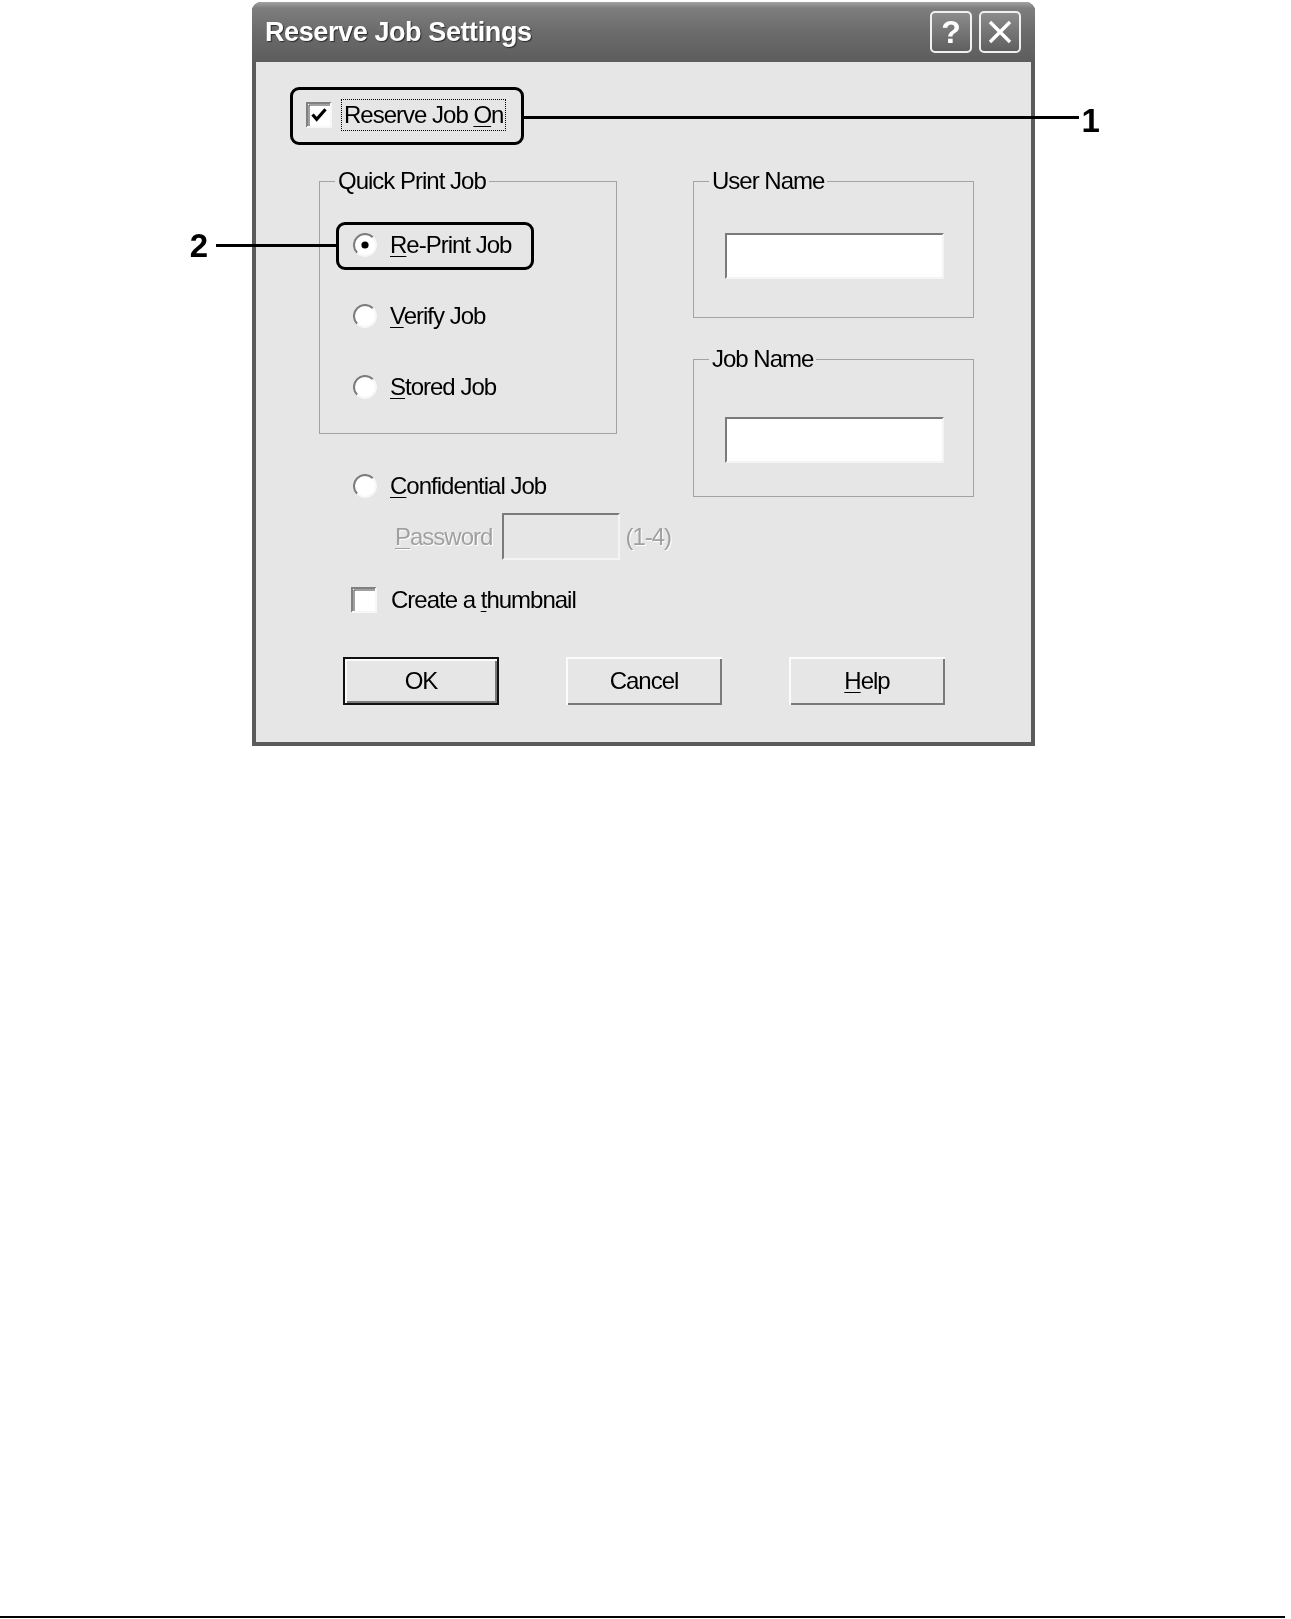 Image resolution: width=1291 pixels, height=1619 pixels. I want to click on hint-text: (1-4), so click(648, 536).